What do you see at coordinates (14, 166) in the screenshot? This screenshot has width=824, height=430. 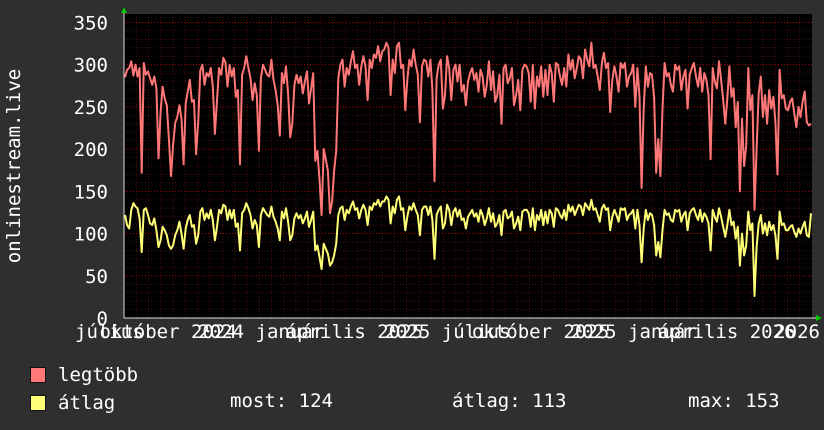 I see `y-axis-label: onlinestream.live` at bounding box center [14, 166].